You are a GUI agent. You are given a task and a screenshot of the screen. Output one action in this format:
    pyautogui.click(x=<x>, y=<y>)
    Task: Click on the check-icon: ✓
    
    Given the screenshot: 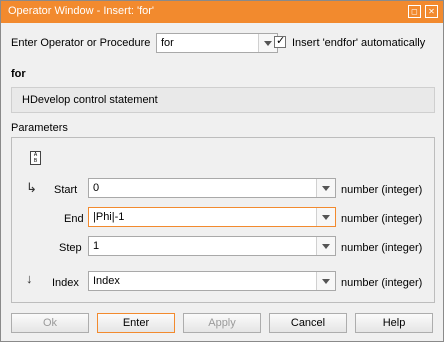 What is the action you would take?
    pyautogui.click(x=281, y=41)
    